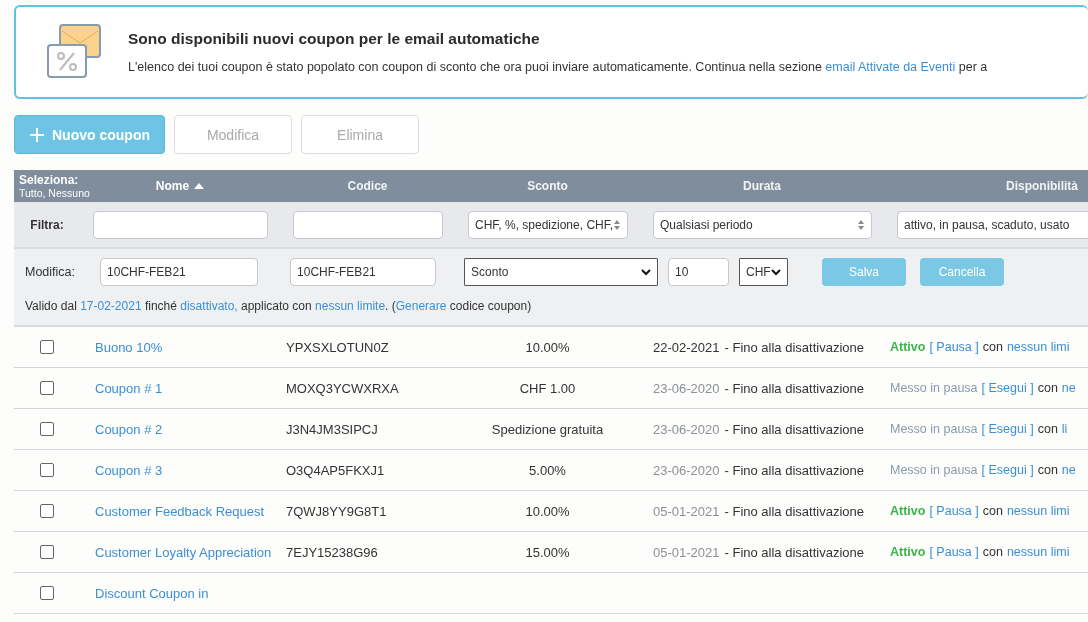  Describe the element at coordinates (334, 39) in the screenshot. I see `banner-title: Sono disponibili nuovi coupon per le email automatiche` at that location.